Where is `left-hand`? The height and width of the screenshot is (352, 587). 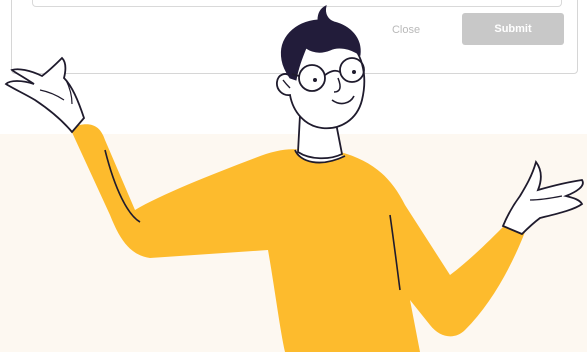 left-hand is located at coordinates (45, 95).